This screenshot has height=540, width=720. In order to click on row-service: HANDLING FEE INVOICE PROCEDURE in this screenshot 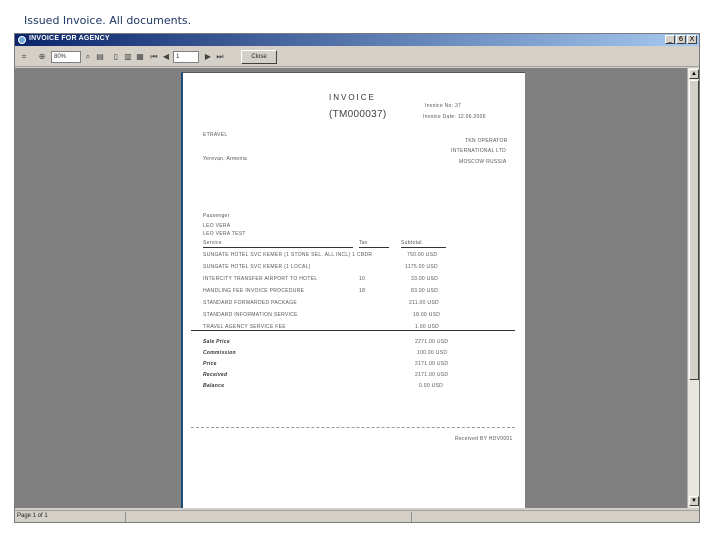, I will do `click(254, 291)`.